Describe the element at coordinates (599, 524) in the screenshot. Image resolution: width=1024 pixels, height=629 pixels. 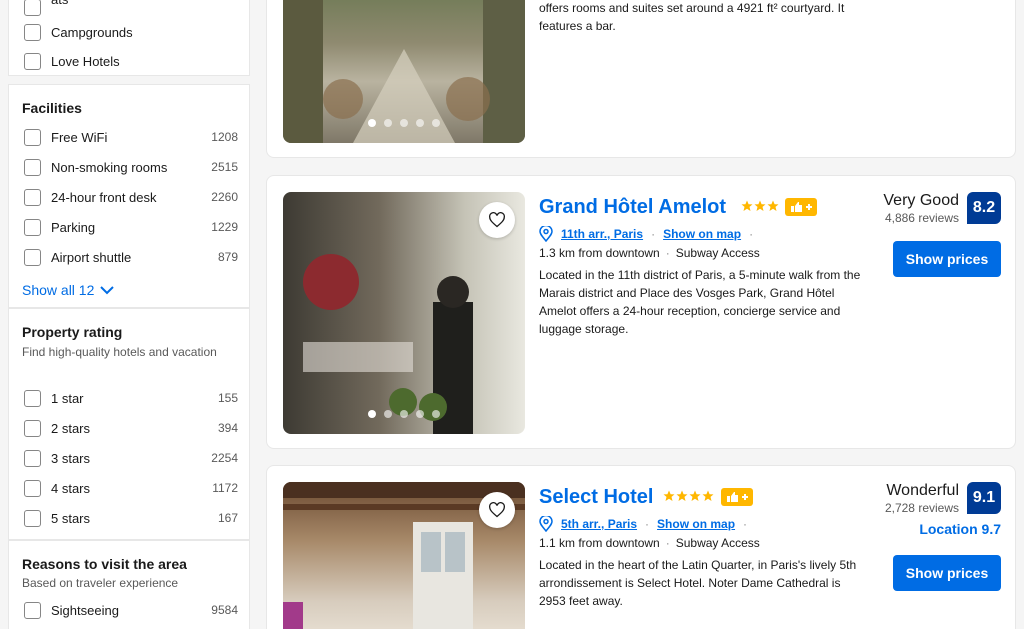
I see `area-link: 5th arr., Paris` at that location.